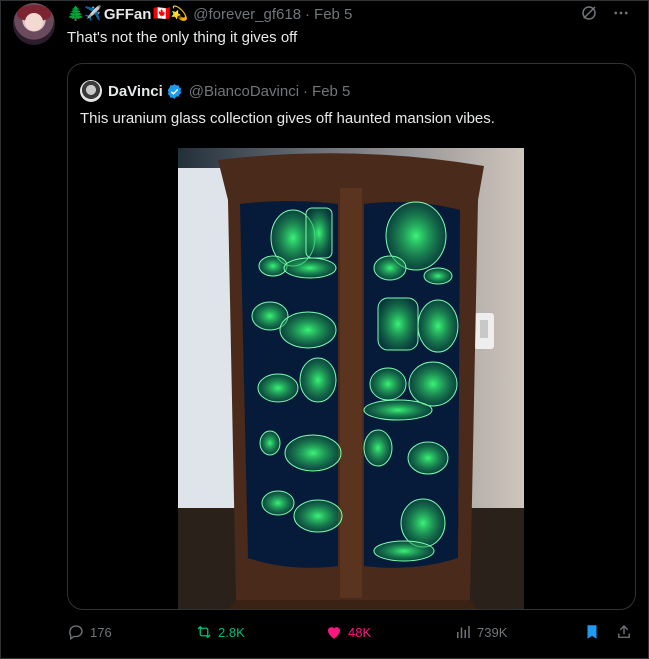  Describe the element at coordinates (84, 14) in the screenshot. I see `author-emoji-prefix: 🌲✈️` at that location.